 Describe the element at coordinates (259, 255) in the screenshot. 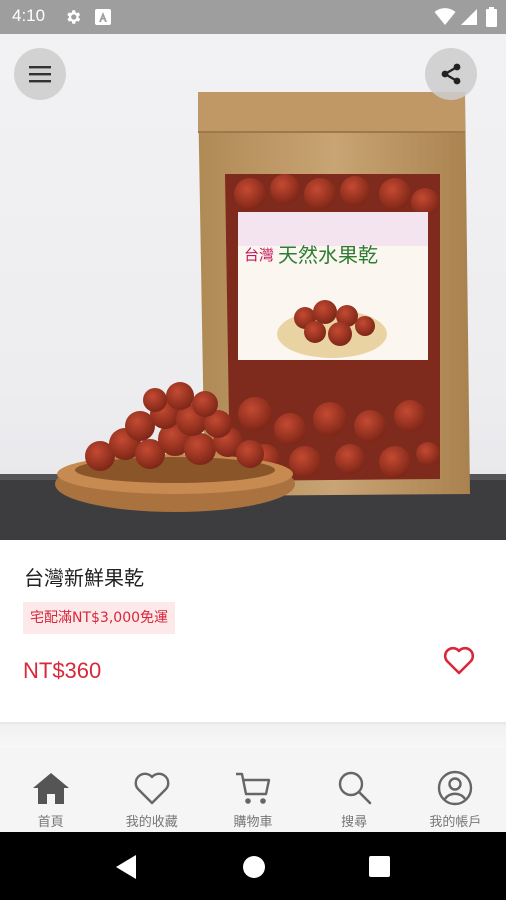

I see `package-brand-text: 台灣` at that location.